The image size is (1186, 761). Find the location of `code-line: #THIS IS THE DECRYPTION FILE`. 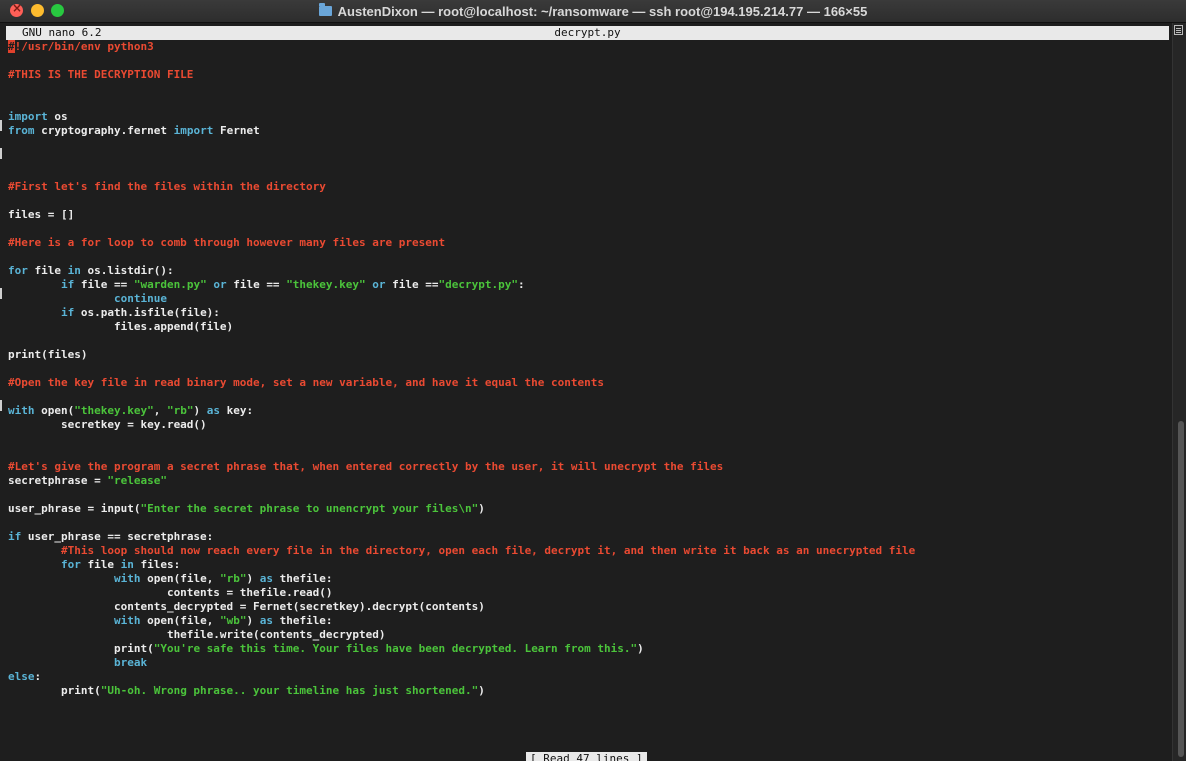

code-line: #THIS IS THE DECRYPTION FILE is located at coordinates (101, 74).